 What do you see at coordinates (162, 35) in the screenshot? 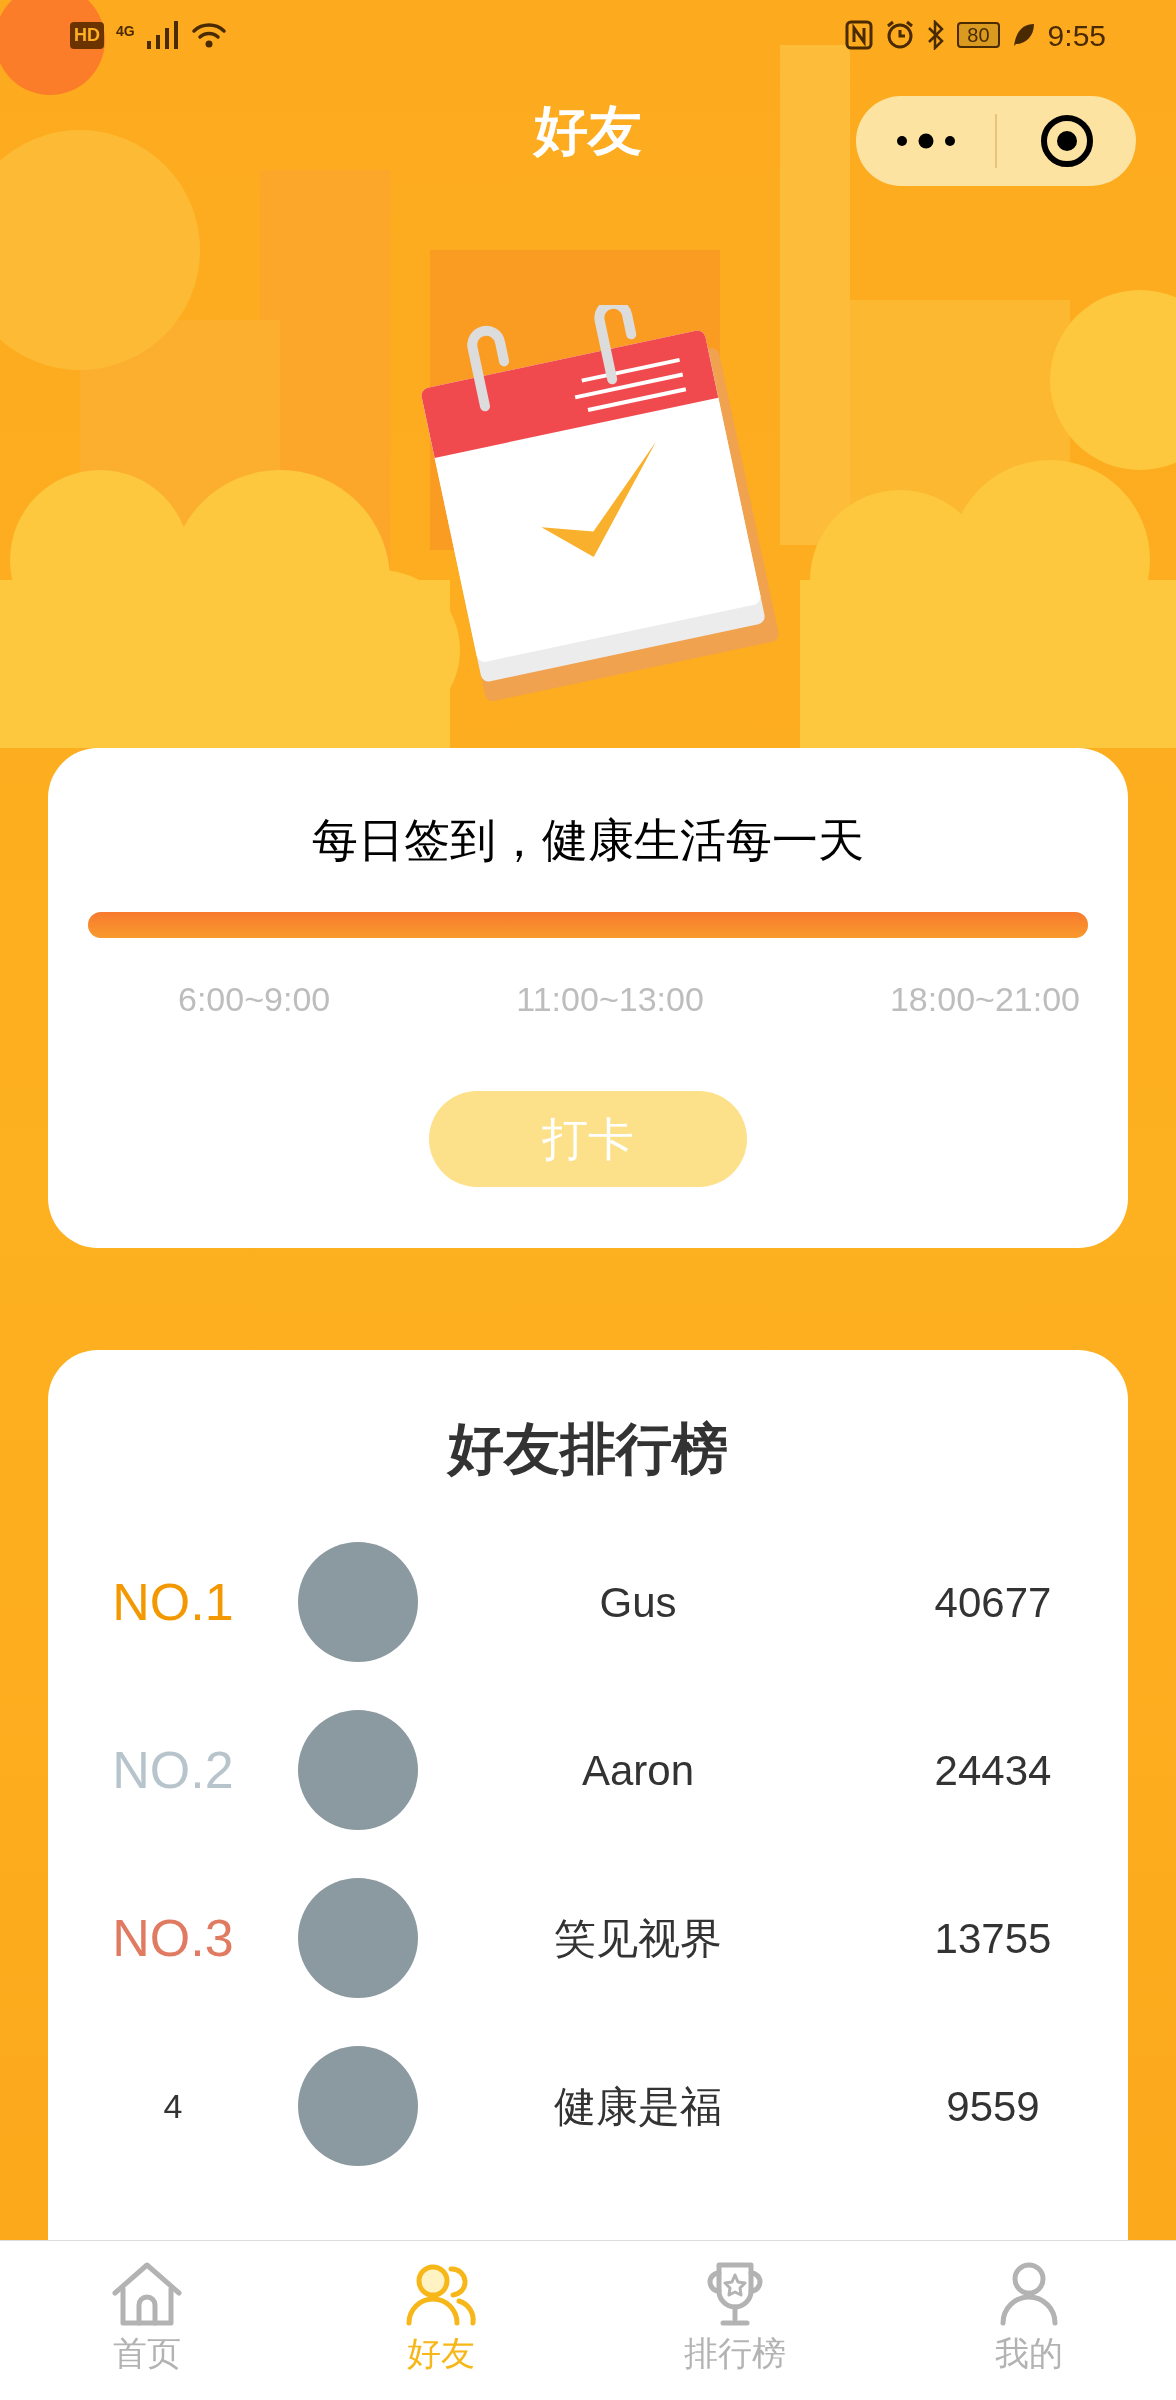
I see `signal-icon` at bounding box center [162, 35].